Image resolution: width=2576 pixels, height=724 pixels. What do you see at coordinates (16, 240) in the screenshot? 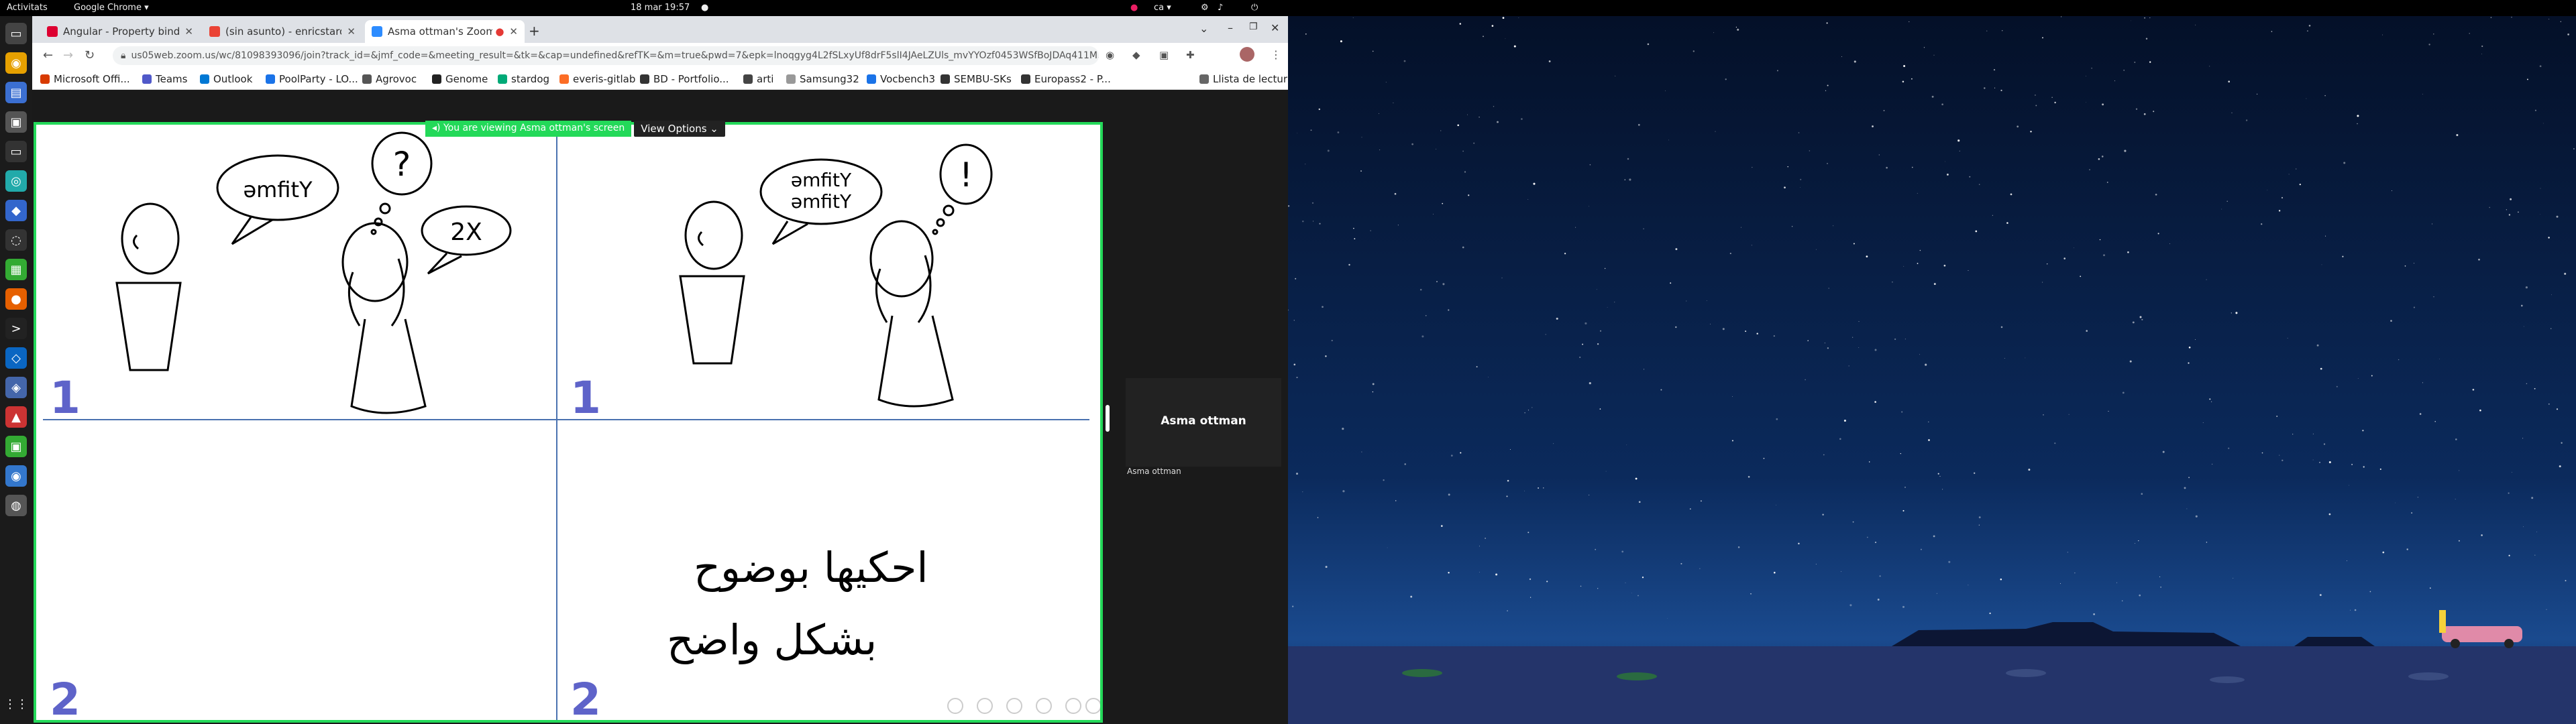
I see `settings-icon: ◌` at bounding box center [16, 240].